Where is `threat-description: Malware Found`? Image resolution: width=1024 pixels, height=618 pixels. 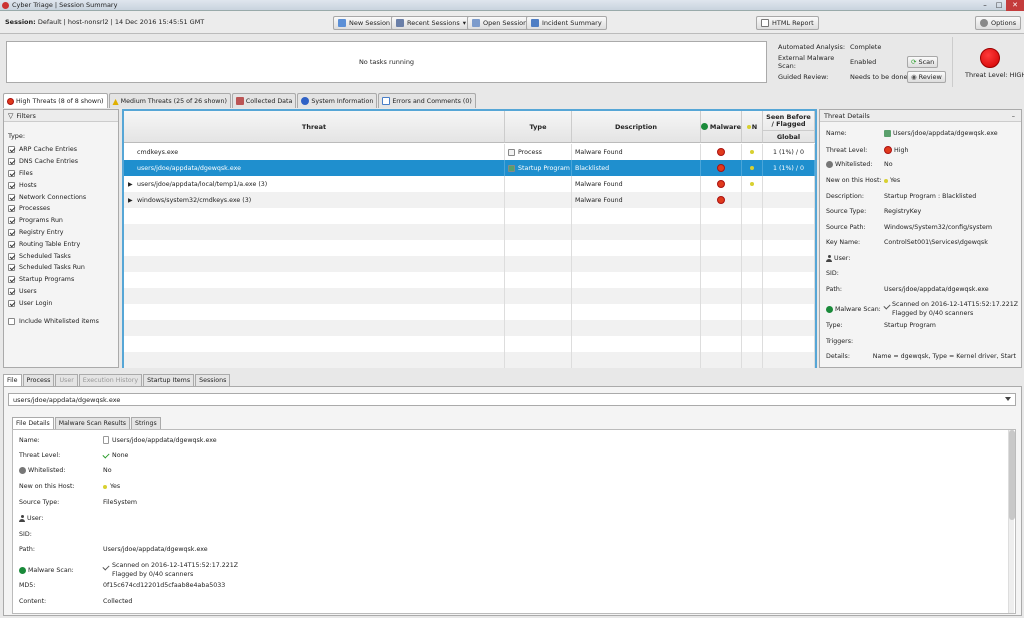 threat-description: Malware Found is located at coordinates (599, 200).